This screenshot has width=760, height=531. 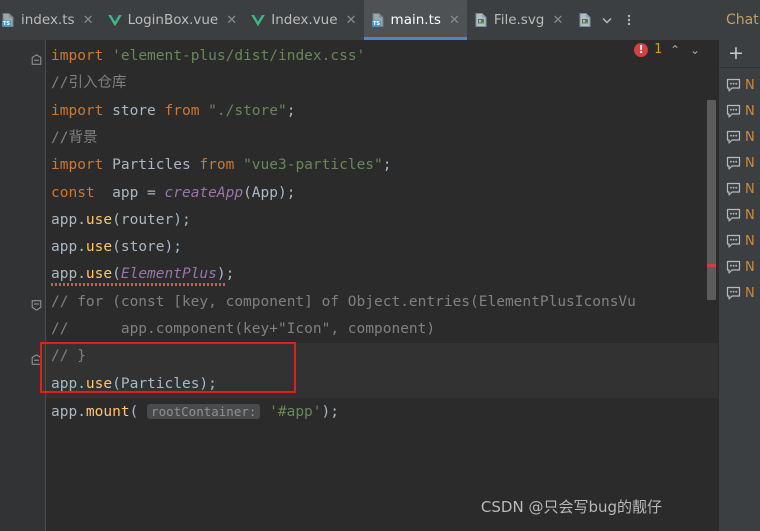 I want to click on code-line: // app.component(key+"Icon", component), so click(x=382, y=329).